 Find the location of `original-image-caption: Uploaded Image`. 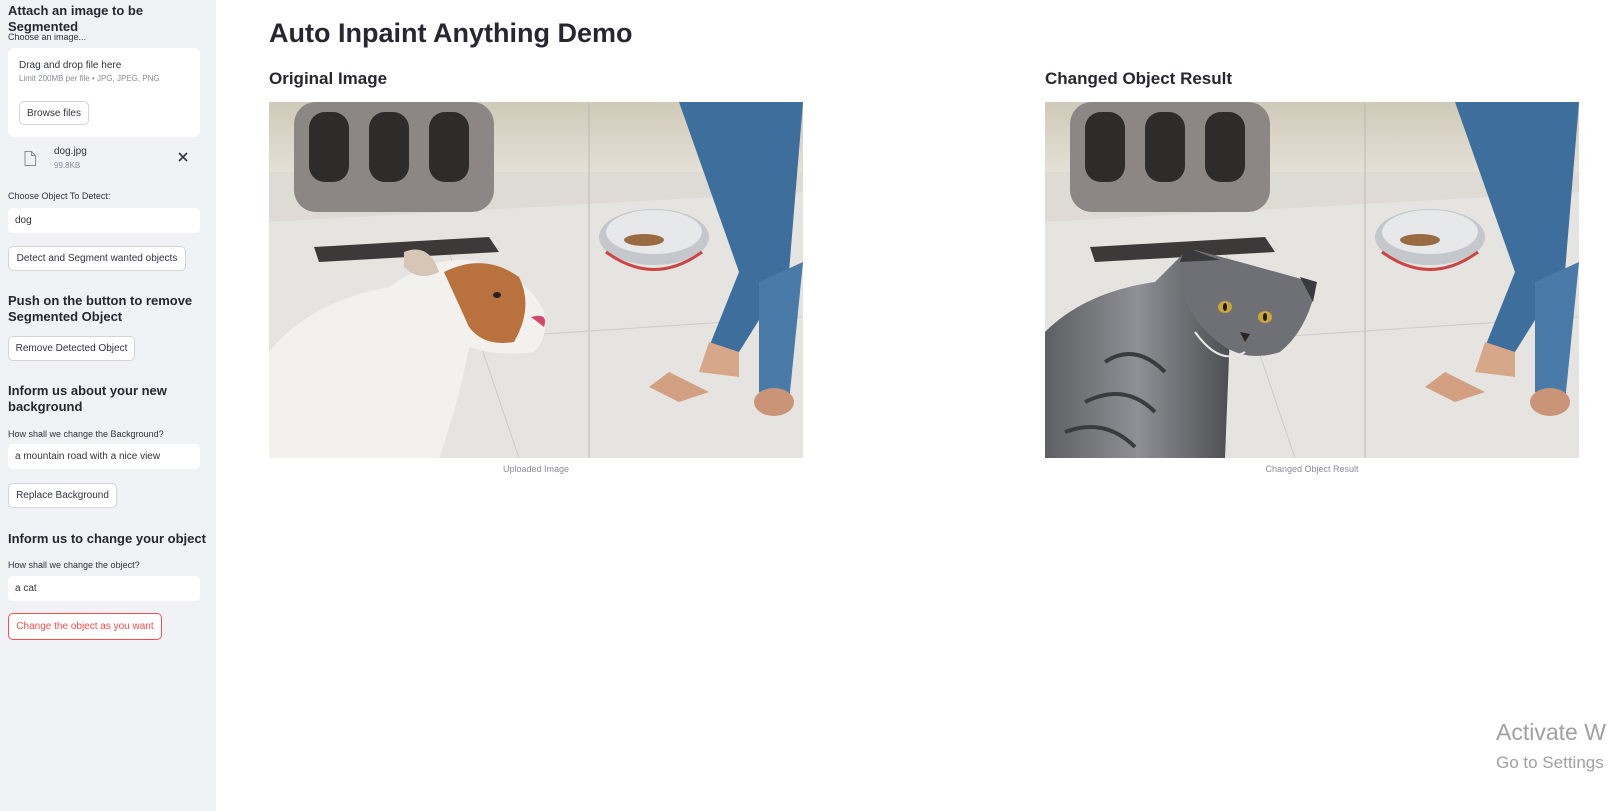

original-image-caption: Uploaded Image is located at coordinates (536, 469).